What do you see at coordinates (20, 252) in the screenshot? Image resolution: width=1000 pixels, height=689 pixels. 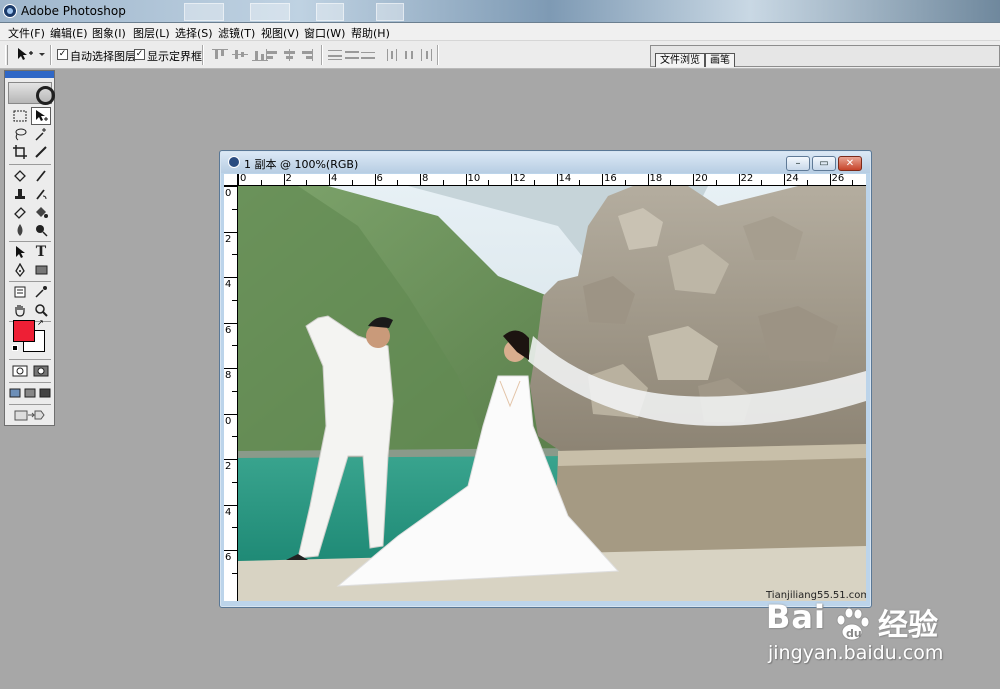 I see `path-selection-tool-icon` at bounding box center [20, 252].